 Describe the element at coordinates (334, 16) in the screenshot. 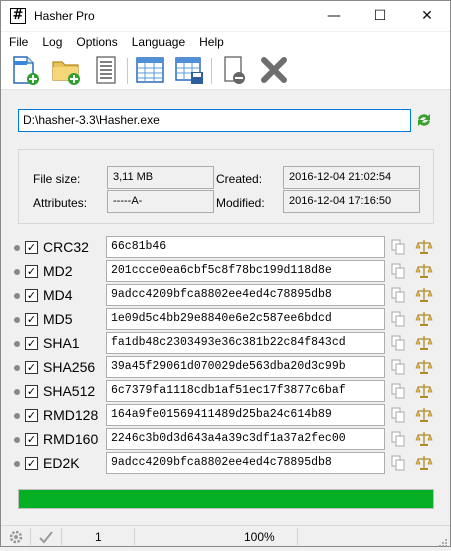

I see `minimize-button: —` at that location.